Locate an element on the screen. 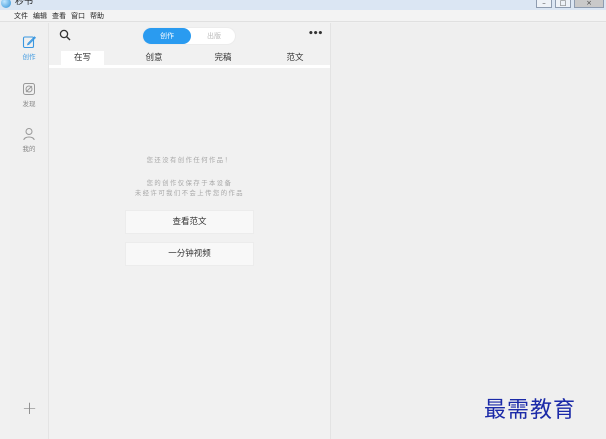 The image size is (606, 439). add-button: + is located at coordinates (29, 409).